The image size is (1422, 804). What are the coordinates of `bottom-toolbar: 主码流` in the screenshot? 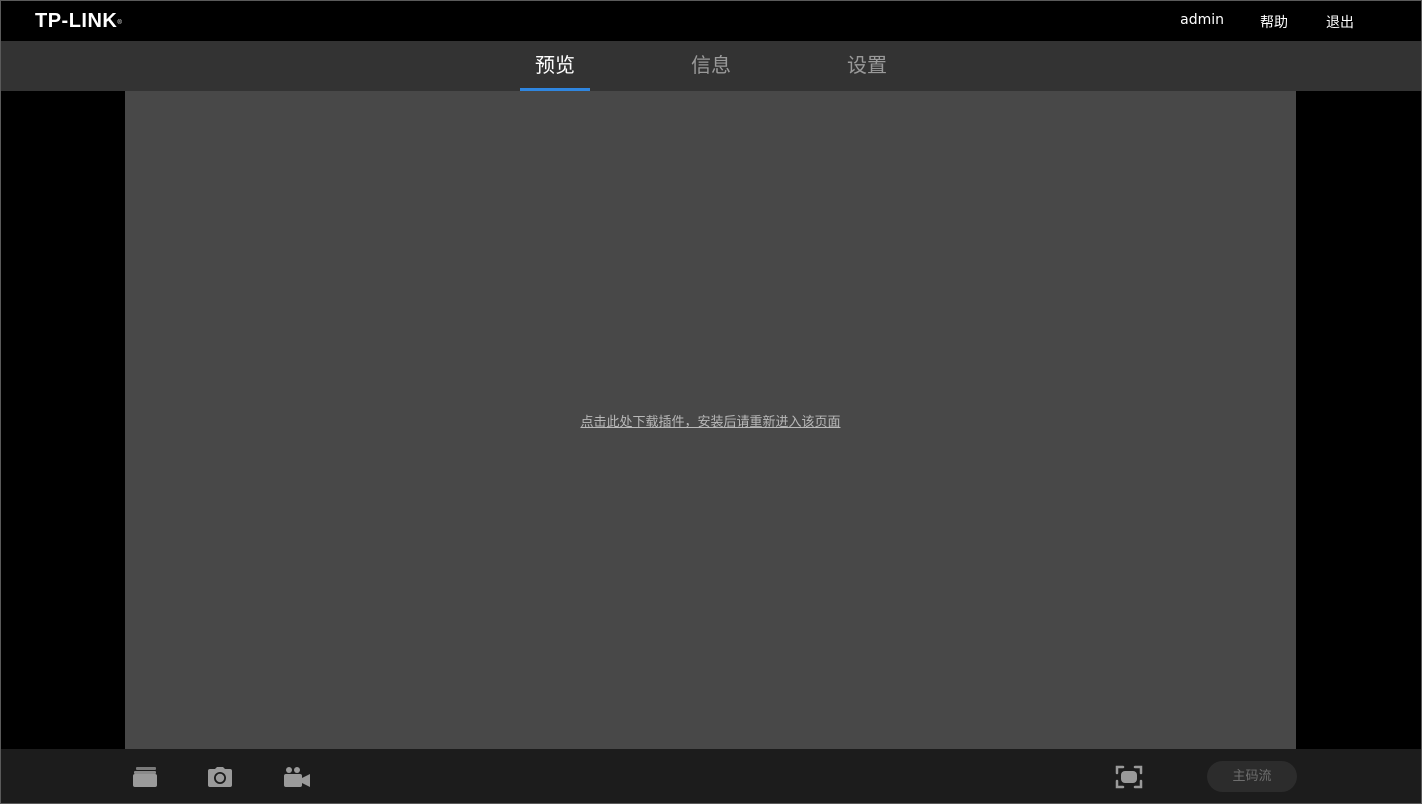 It's located at (711, 776).